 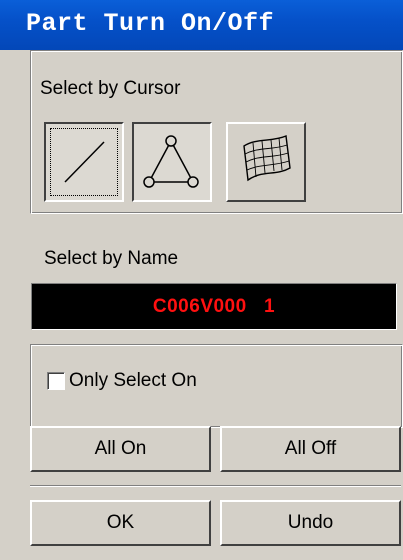 What do you see at coordinates (267, 158) in the screenshot?
I see `mesh-surface-tool-icon` at bounding box center [267, 158].